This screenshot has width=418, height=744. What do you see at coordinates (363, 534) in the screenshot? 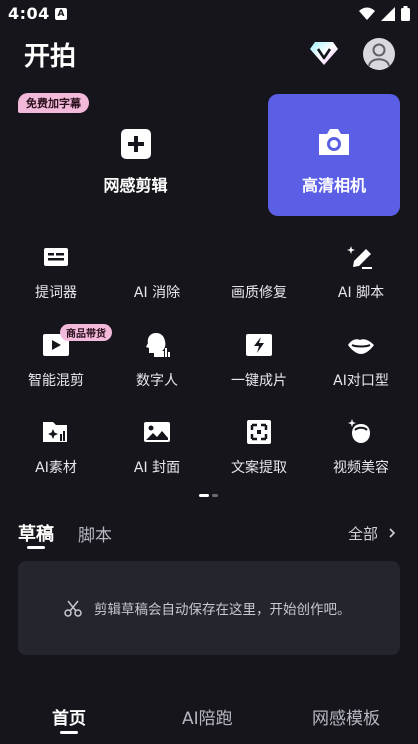
I see `view-all-label: 全部` at bounding box center [363, 534].